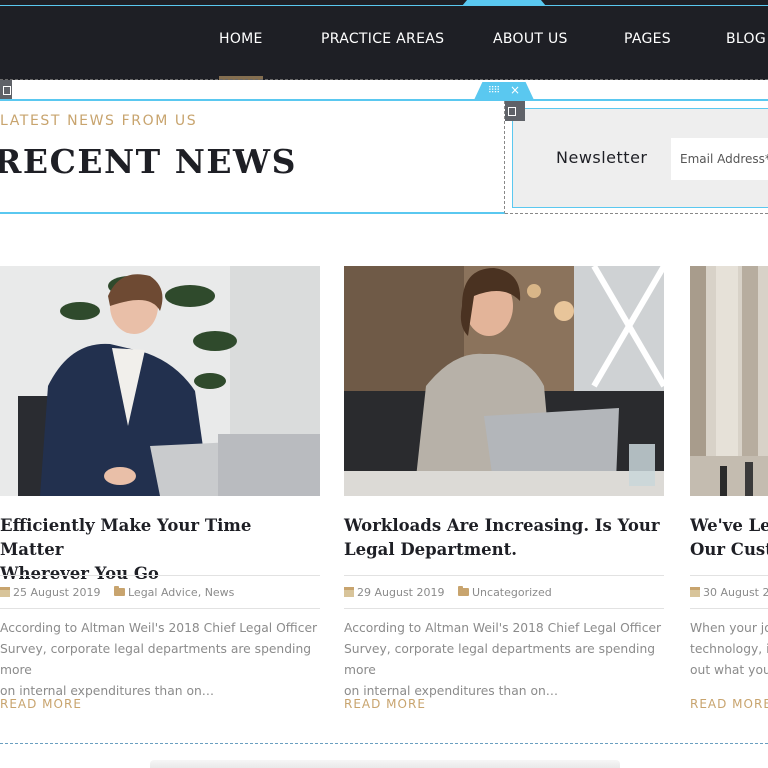 The image size is (768, 768). Describe the element at coordinates (494, 91) in the screenshot. I see `drag-grip-icon: ⠿⠿` at that location.